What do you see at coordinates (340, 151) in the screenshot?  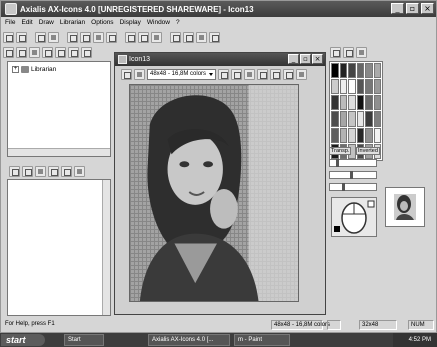 I see `transparent-color-button: Transp.` at bounding box center [340, 151].